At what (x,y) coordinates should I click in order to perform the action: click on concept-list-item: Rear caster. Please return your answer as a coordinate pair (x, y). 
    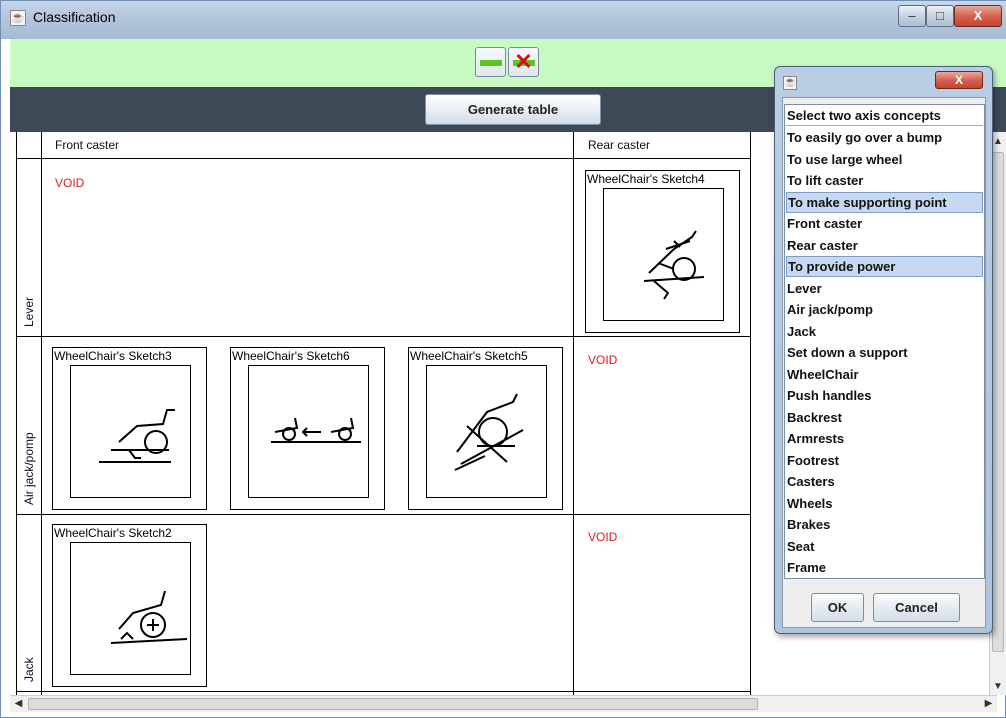
    Looking at the image, I should click on (884, 245).